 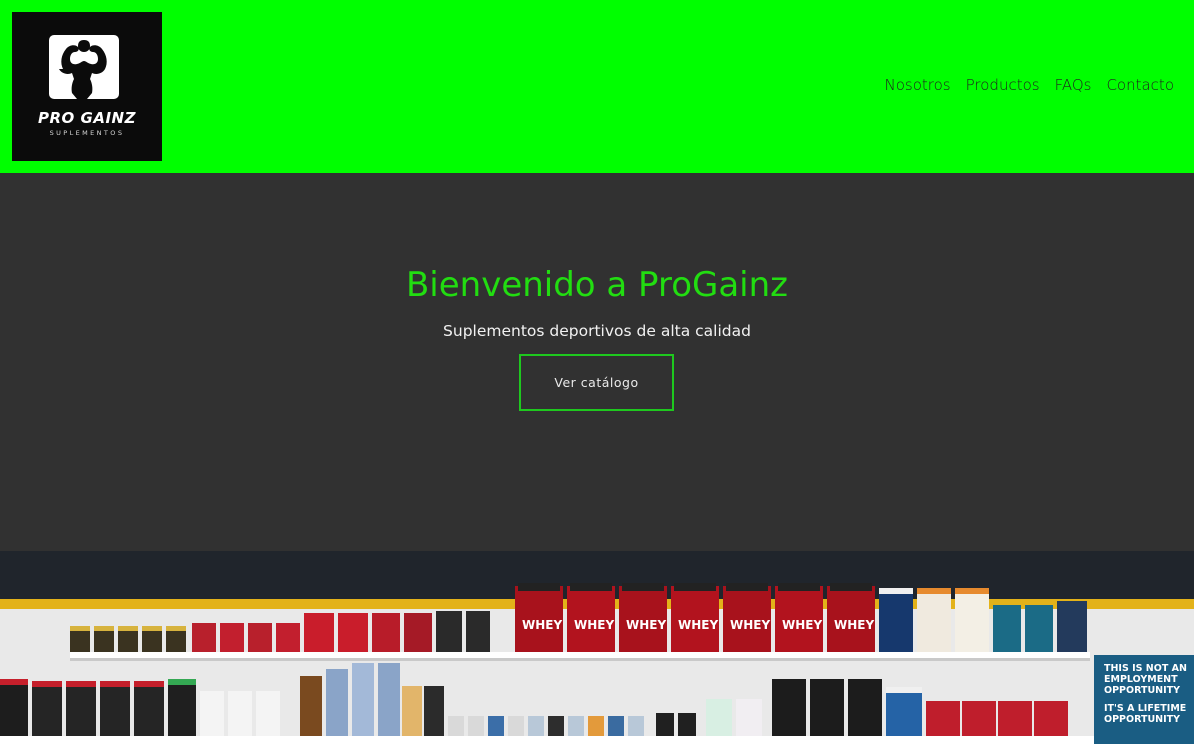 I want to click on logo-tagline: SUPLEMENTOS, so click(x=87, y=133).